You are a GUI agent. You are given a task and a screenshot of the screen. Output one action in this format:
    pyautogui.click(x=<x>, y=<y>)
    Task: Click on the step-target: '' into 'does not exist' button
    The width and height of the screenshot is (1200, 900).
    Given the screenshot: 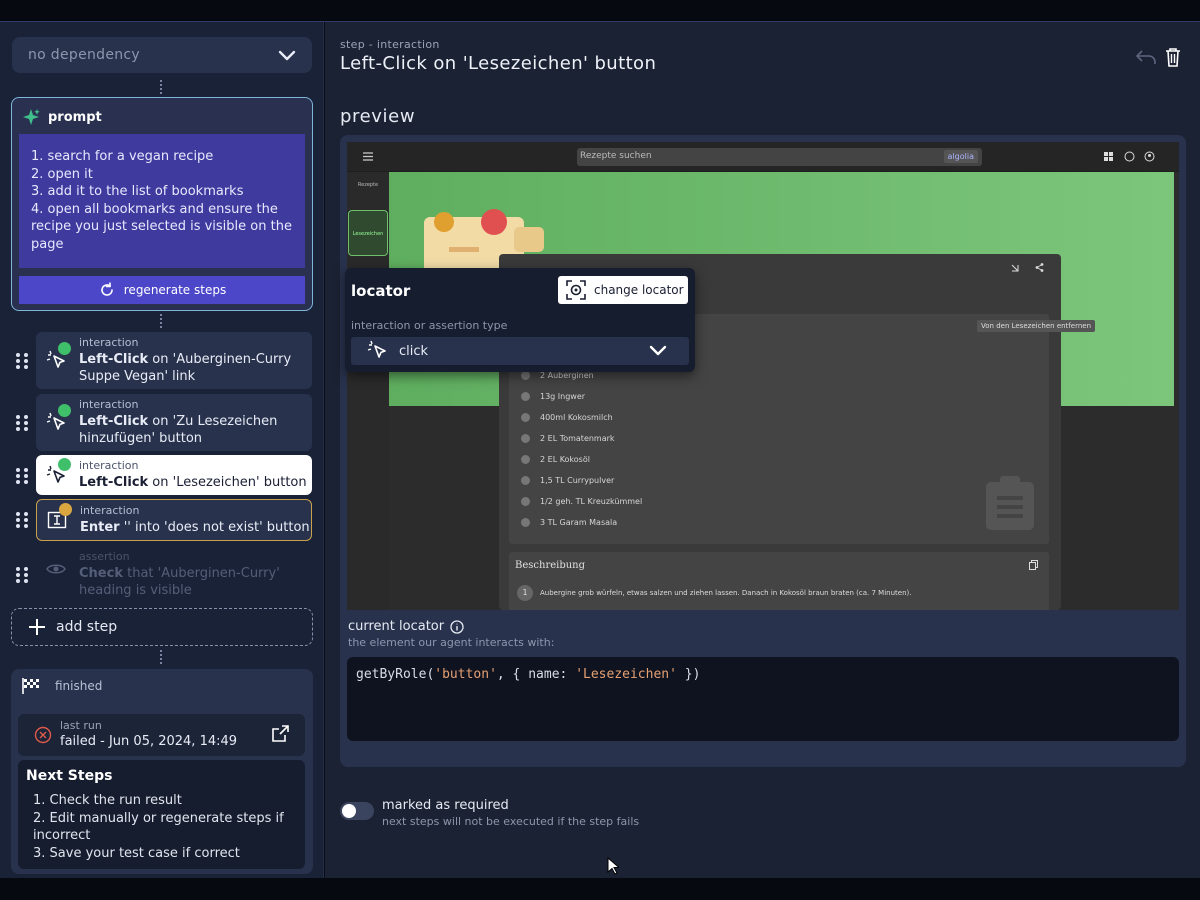 What is the action you would take?
    pyautogui.click(x=214, y=527)
    